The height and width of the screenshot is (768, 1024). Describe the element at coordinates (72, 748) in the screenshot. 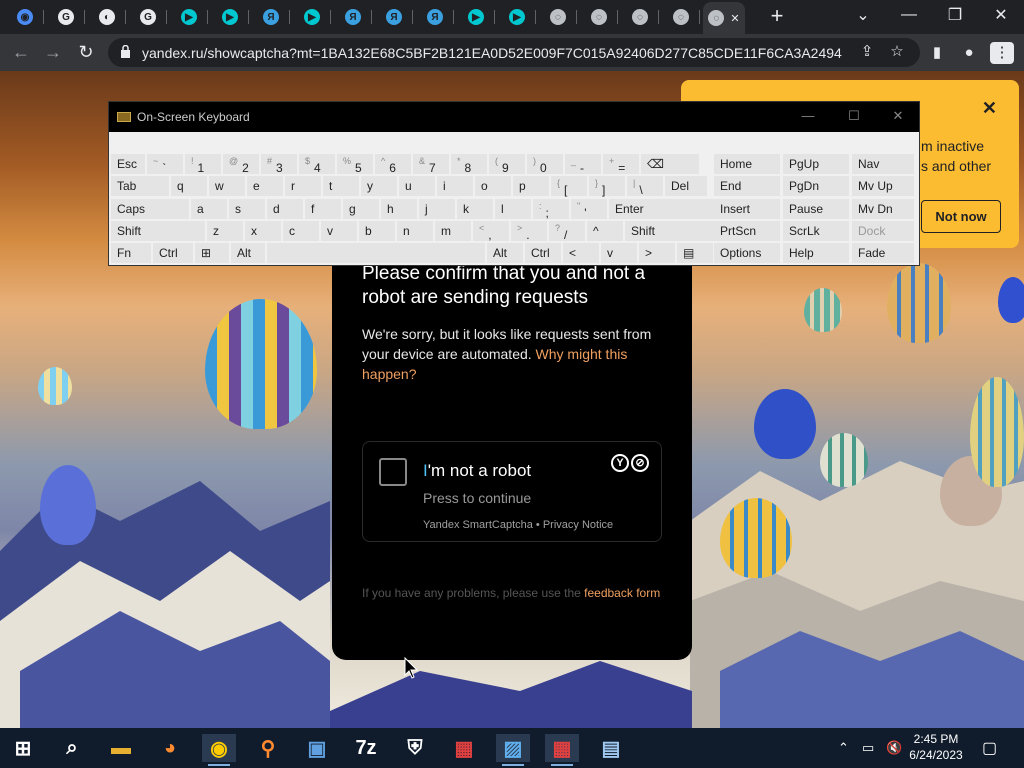

I see `search-taskbar-button: ⌕` at that location.